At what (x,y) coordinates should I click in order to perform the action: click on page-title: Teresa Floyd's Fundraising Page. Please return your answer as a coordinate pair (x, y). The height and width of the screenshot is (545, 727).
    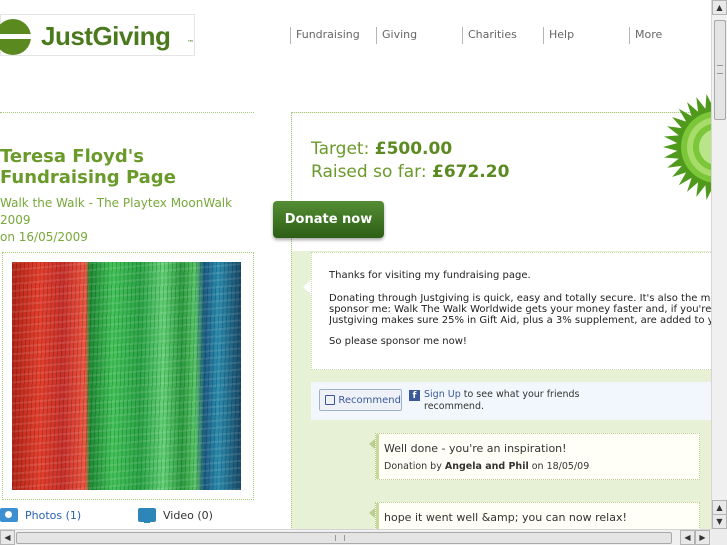
    Looking at the image, I should click on (88, 167).